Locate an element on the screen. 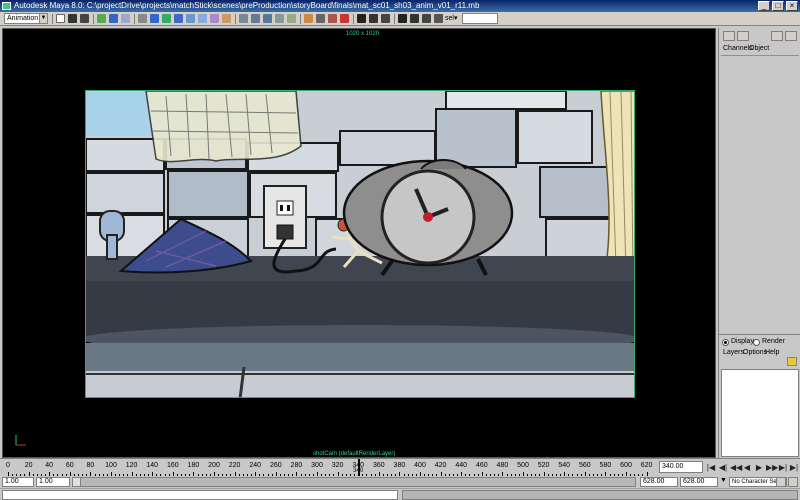 This screenshot has width=800, height=500. select-component-icon is located at coordinates (125, 18).